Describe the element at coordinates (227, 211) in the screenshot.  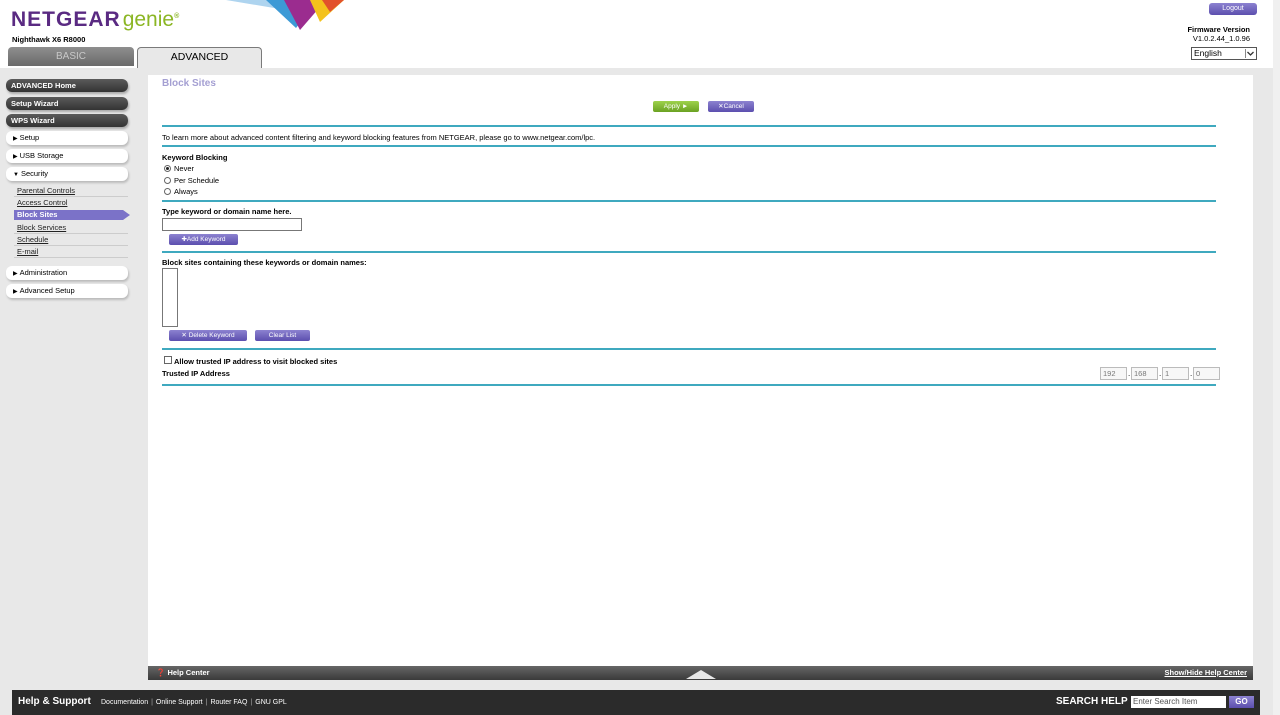
I see `type-keyword-label: Type keyword or domain name here.` at that location.